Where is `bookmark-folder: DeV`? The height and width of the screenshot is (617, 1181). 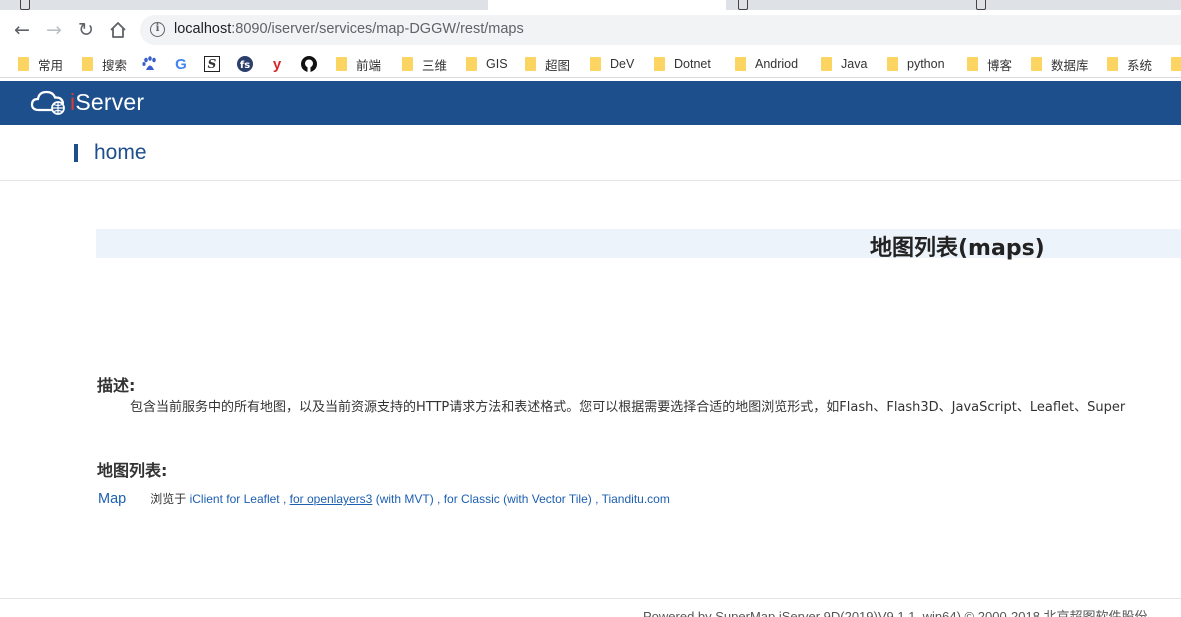 bookmark-folder: DeV is located at coordinates (612, 64).